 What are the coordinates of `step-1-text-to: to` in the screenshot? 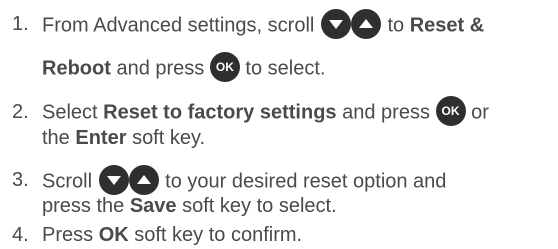 It's located at (396, 25).